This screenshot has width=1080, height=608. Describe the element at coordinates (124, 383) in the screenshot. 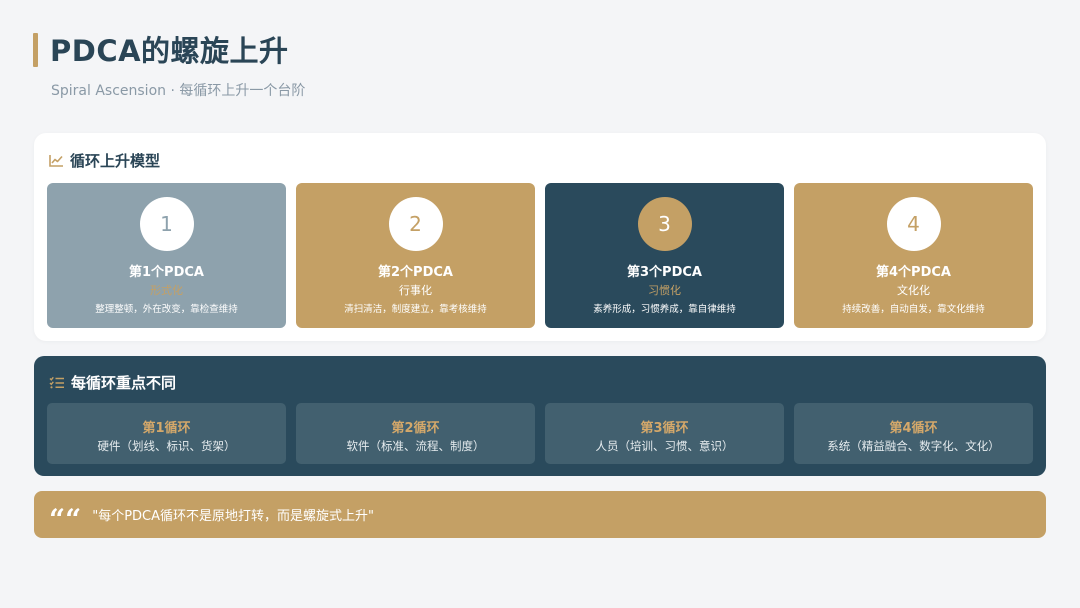

I see `cycle-focus-heading: 每循环重点不同` at that location.